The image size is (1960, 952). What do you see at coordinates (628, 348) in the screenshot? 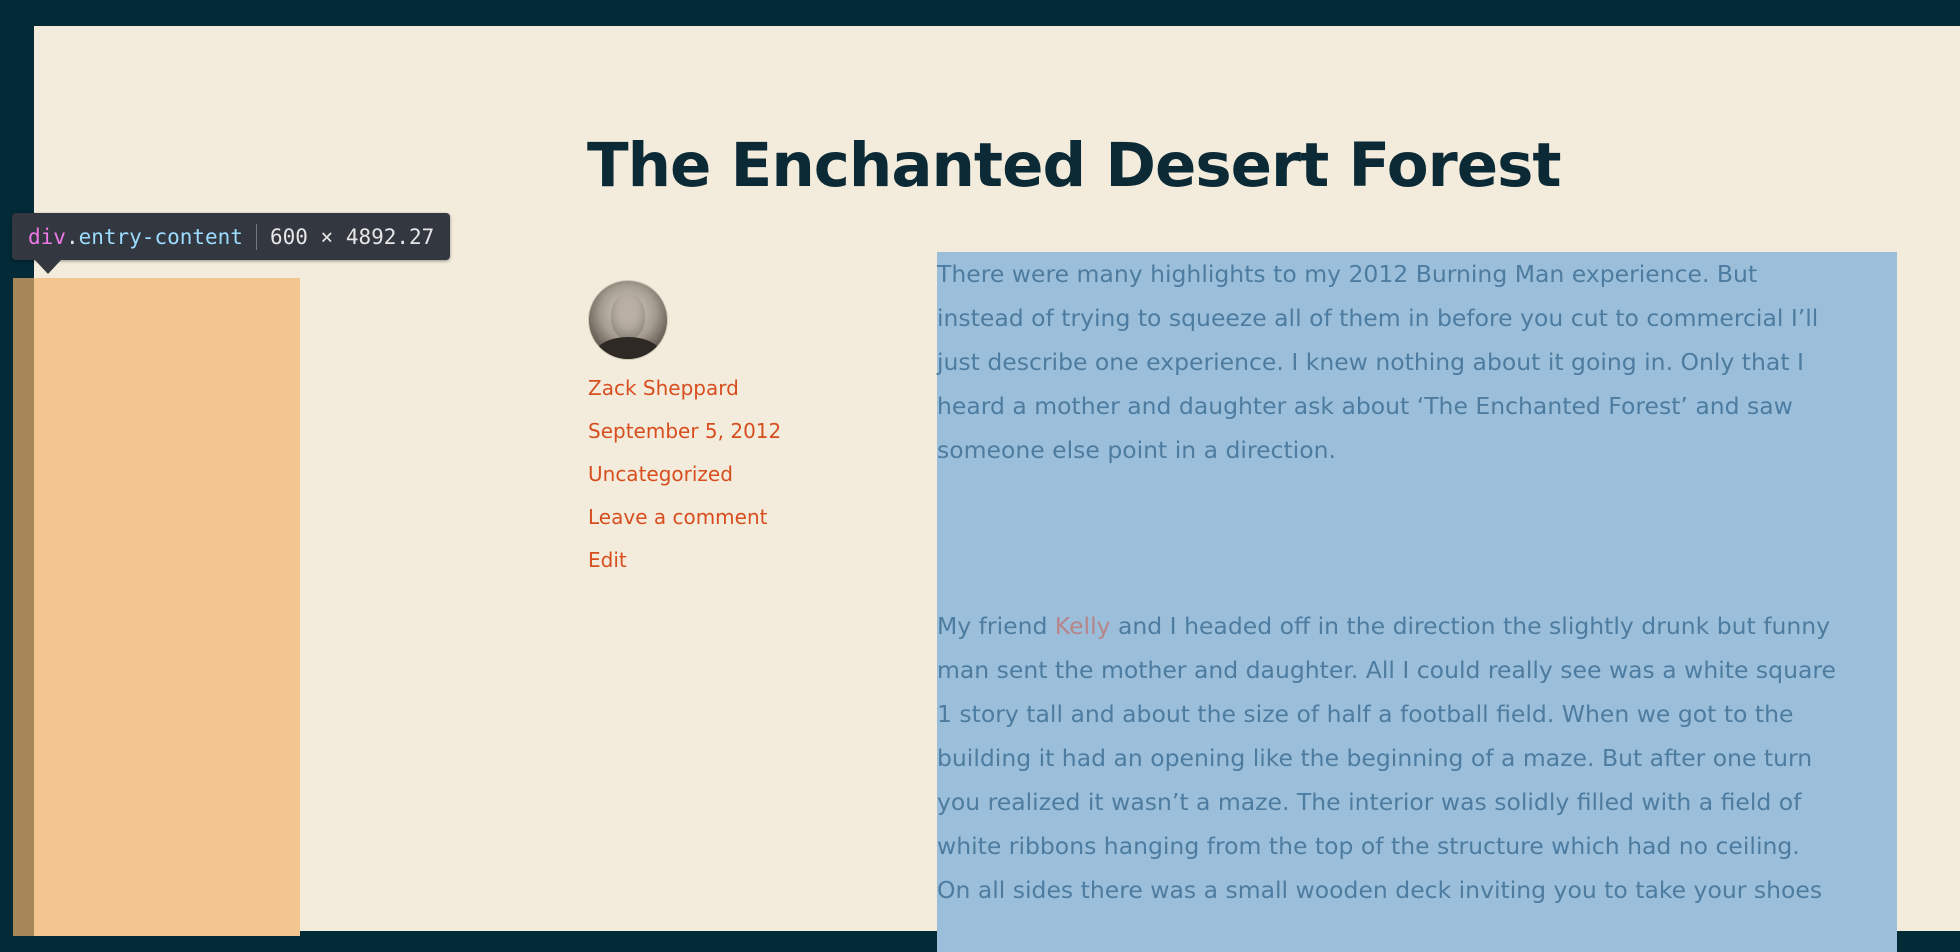
I see `avatar-shoulders` at bounding box center [628, 348].